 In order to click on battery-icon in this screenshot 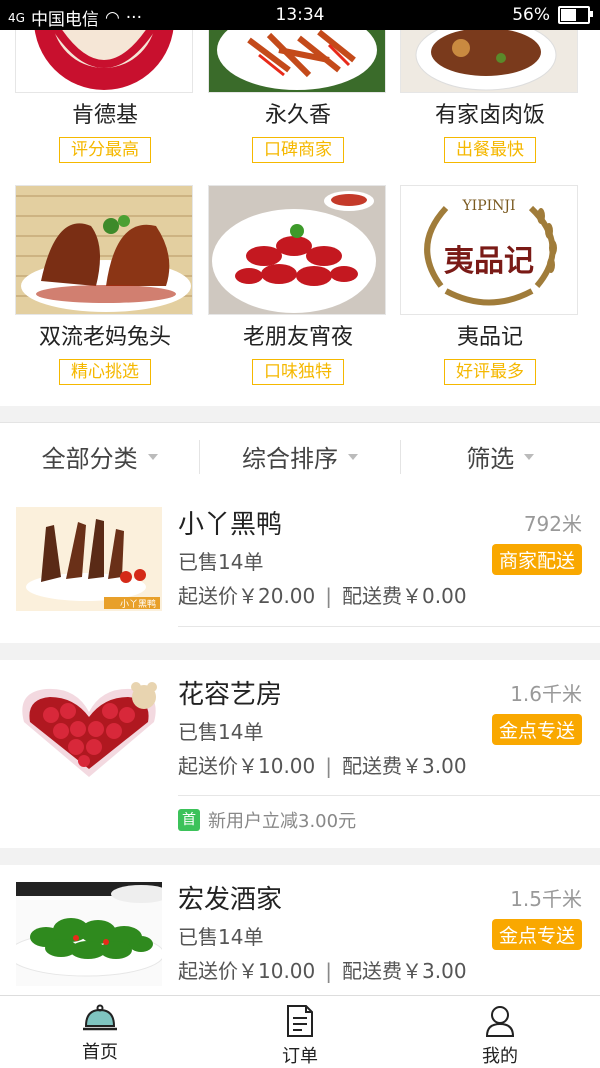, I will do `click(575, 15)`.